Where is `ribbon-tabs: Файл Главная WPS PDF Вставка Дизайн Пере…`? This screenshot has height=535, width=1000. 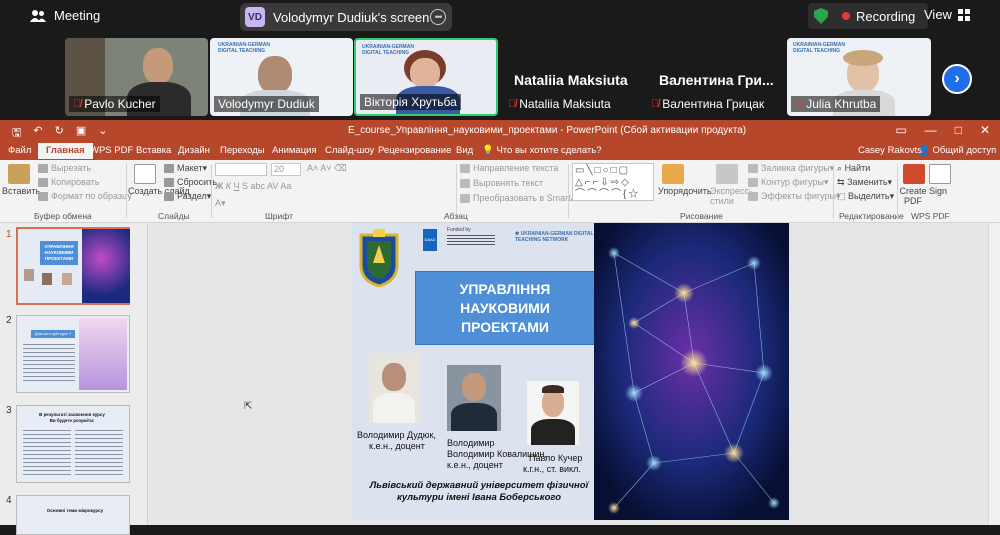
ribbon-tabs: Файл Главная WPS PDF Вставка Дизайн Пере… is located at coordinates (500, 151).